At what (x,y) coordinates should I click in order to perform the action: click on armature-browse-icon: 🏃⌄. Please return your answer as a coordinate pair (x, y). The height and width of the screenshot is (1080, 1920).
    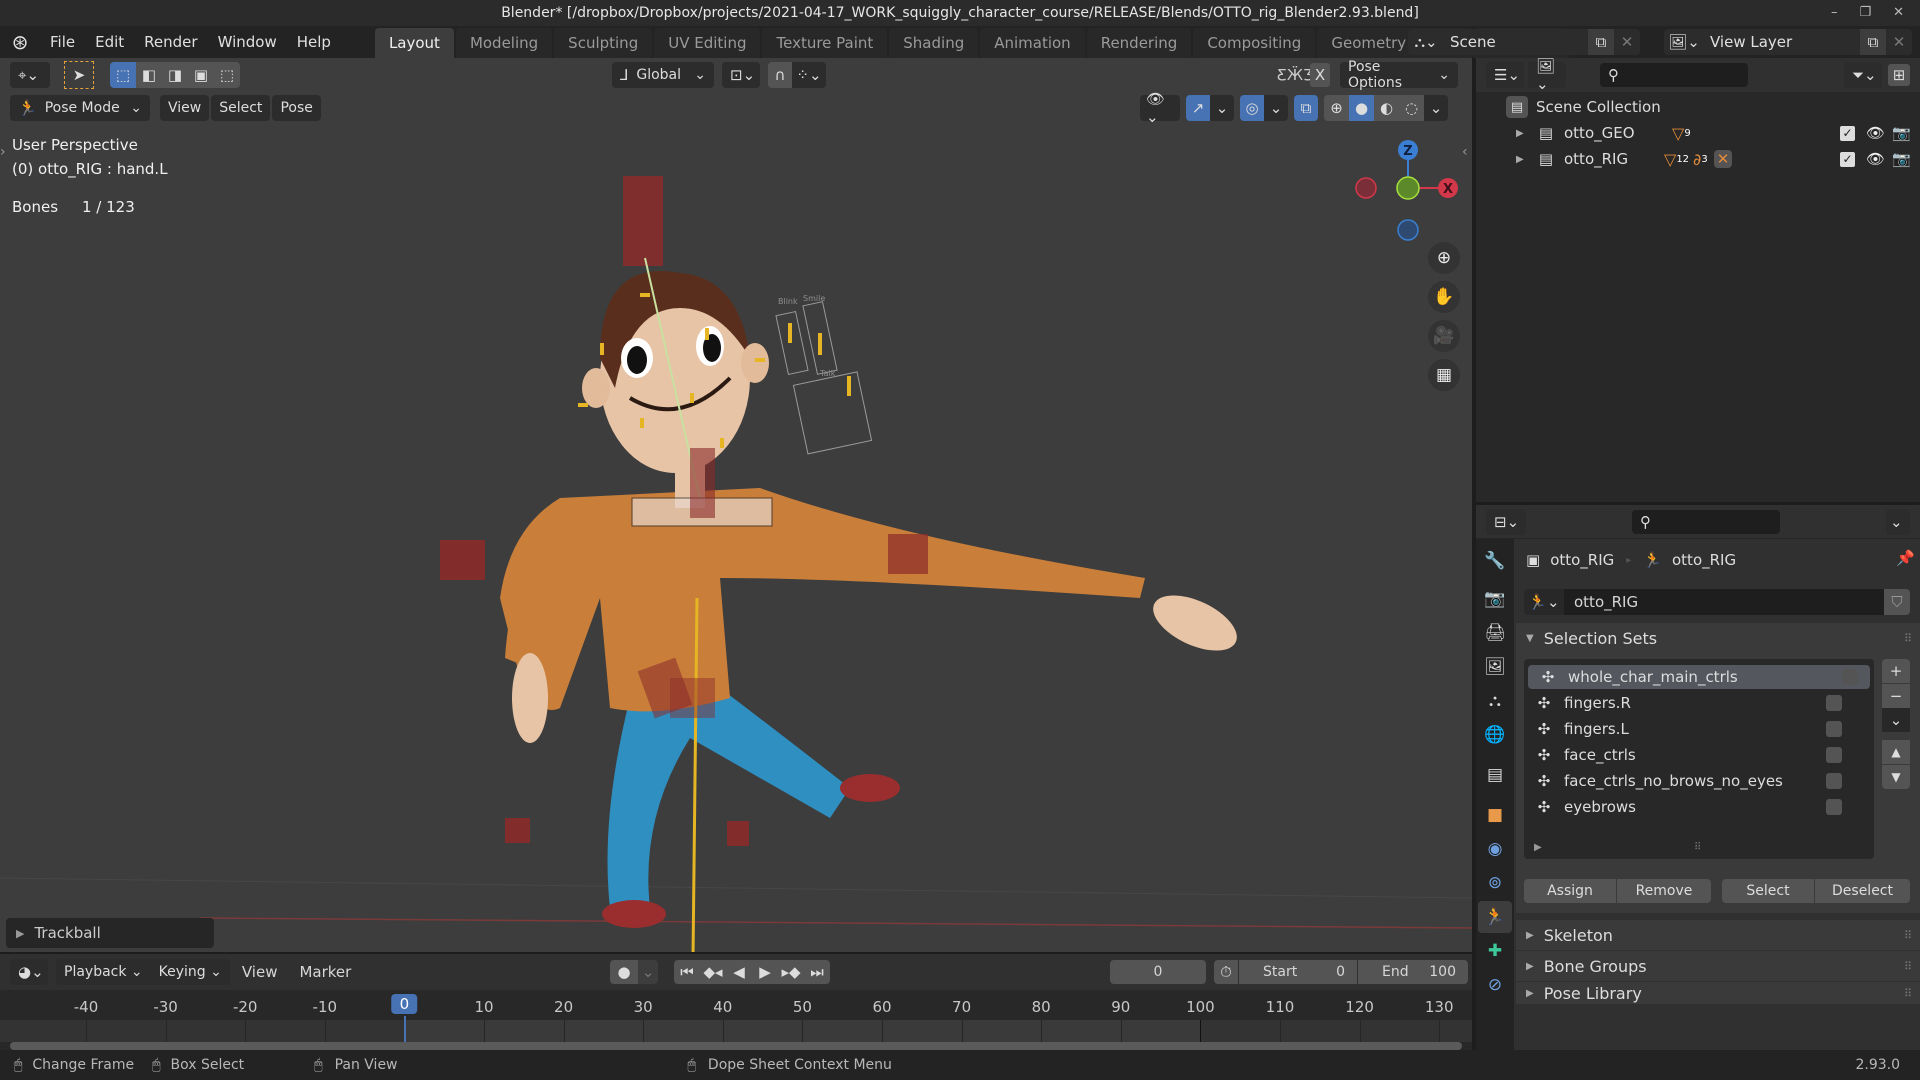
    Looking at the image, I should click on (1544, 602).